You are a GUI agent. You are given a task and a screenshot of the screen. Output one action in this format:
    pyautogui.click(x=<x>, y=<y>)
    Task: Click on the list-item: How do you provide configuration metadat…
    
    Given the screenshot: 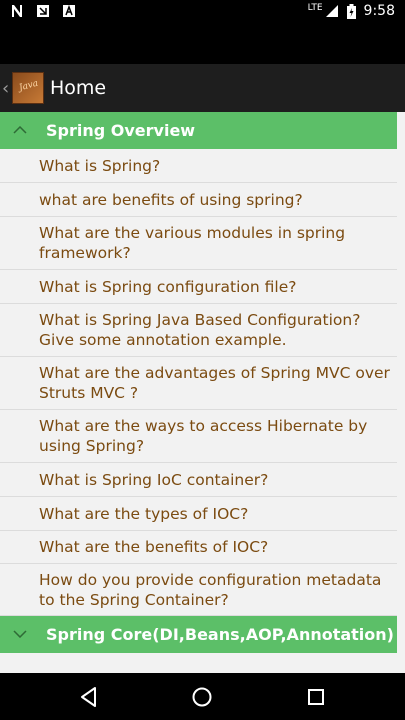 What is the action you would take?
    pyautogui.click(x=198, y=590)
    